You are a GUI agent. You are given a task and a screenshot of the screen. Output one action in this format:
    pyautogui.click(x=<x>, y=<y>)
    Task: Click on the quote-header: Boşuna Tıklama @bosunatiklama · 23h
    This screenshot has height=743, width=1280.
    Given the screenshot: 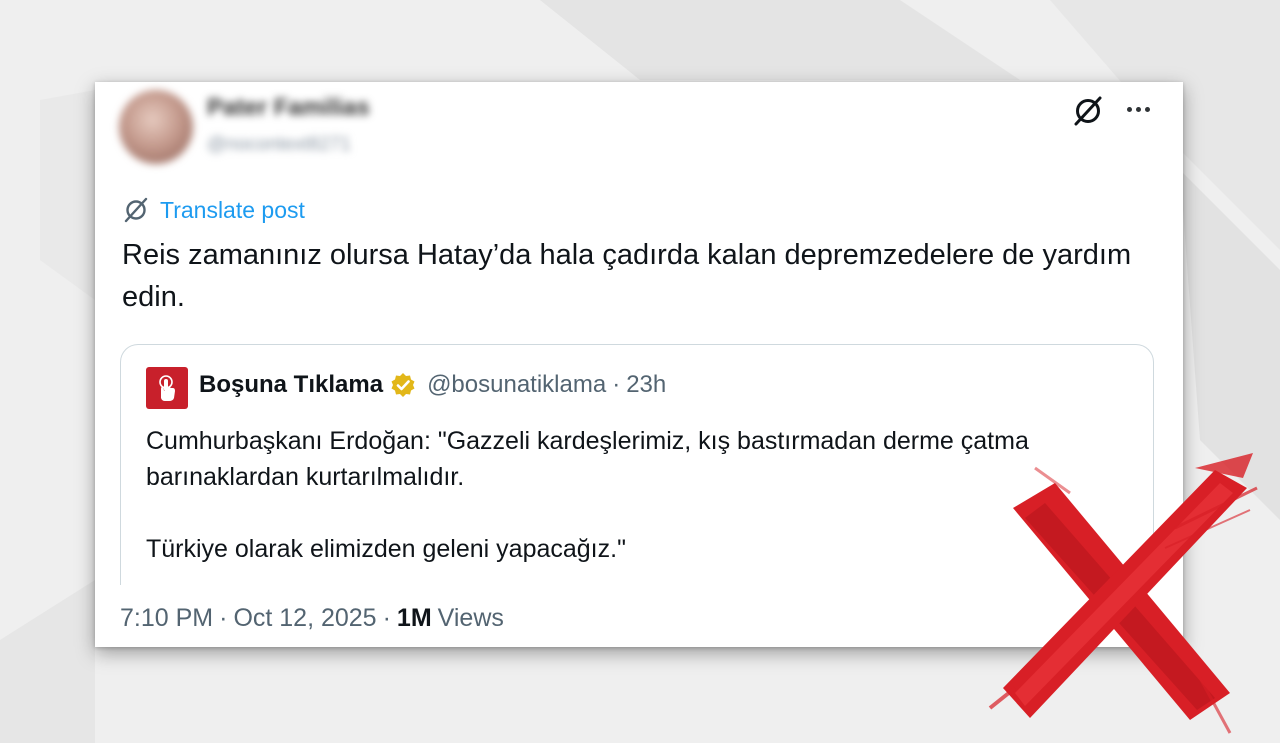 What is the action you would take?
    pyautogui.click(x=432, y=385)
    